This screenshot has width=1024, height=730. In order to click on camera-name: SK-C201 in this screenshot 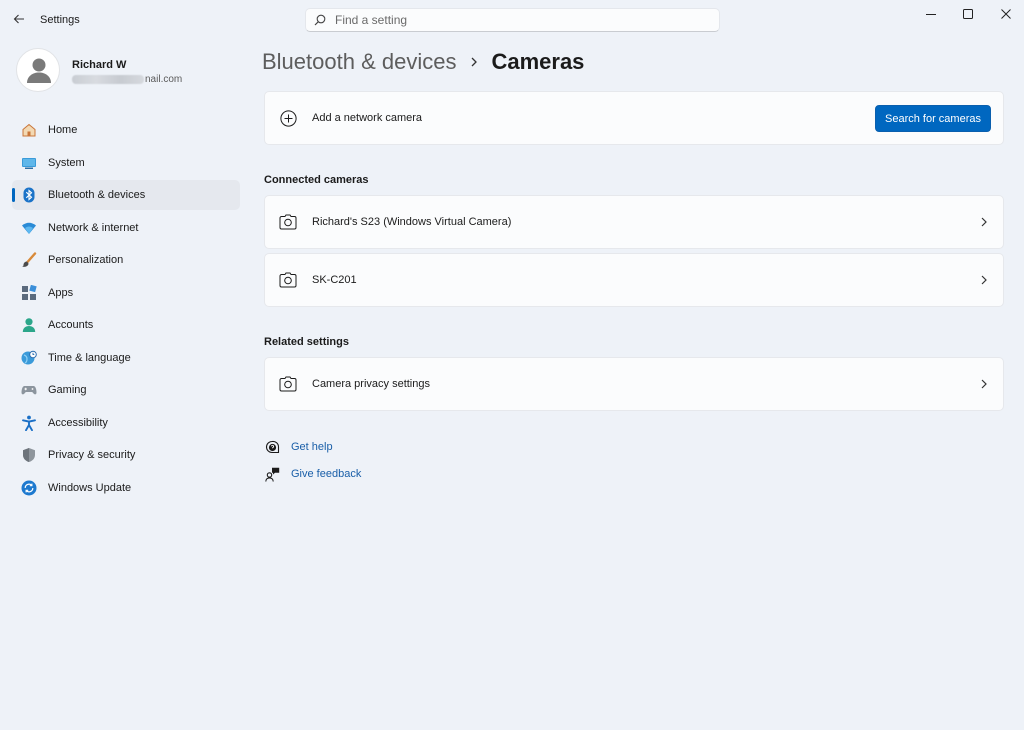, I will do `click(334, 280)`.